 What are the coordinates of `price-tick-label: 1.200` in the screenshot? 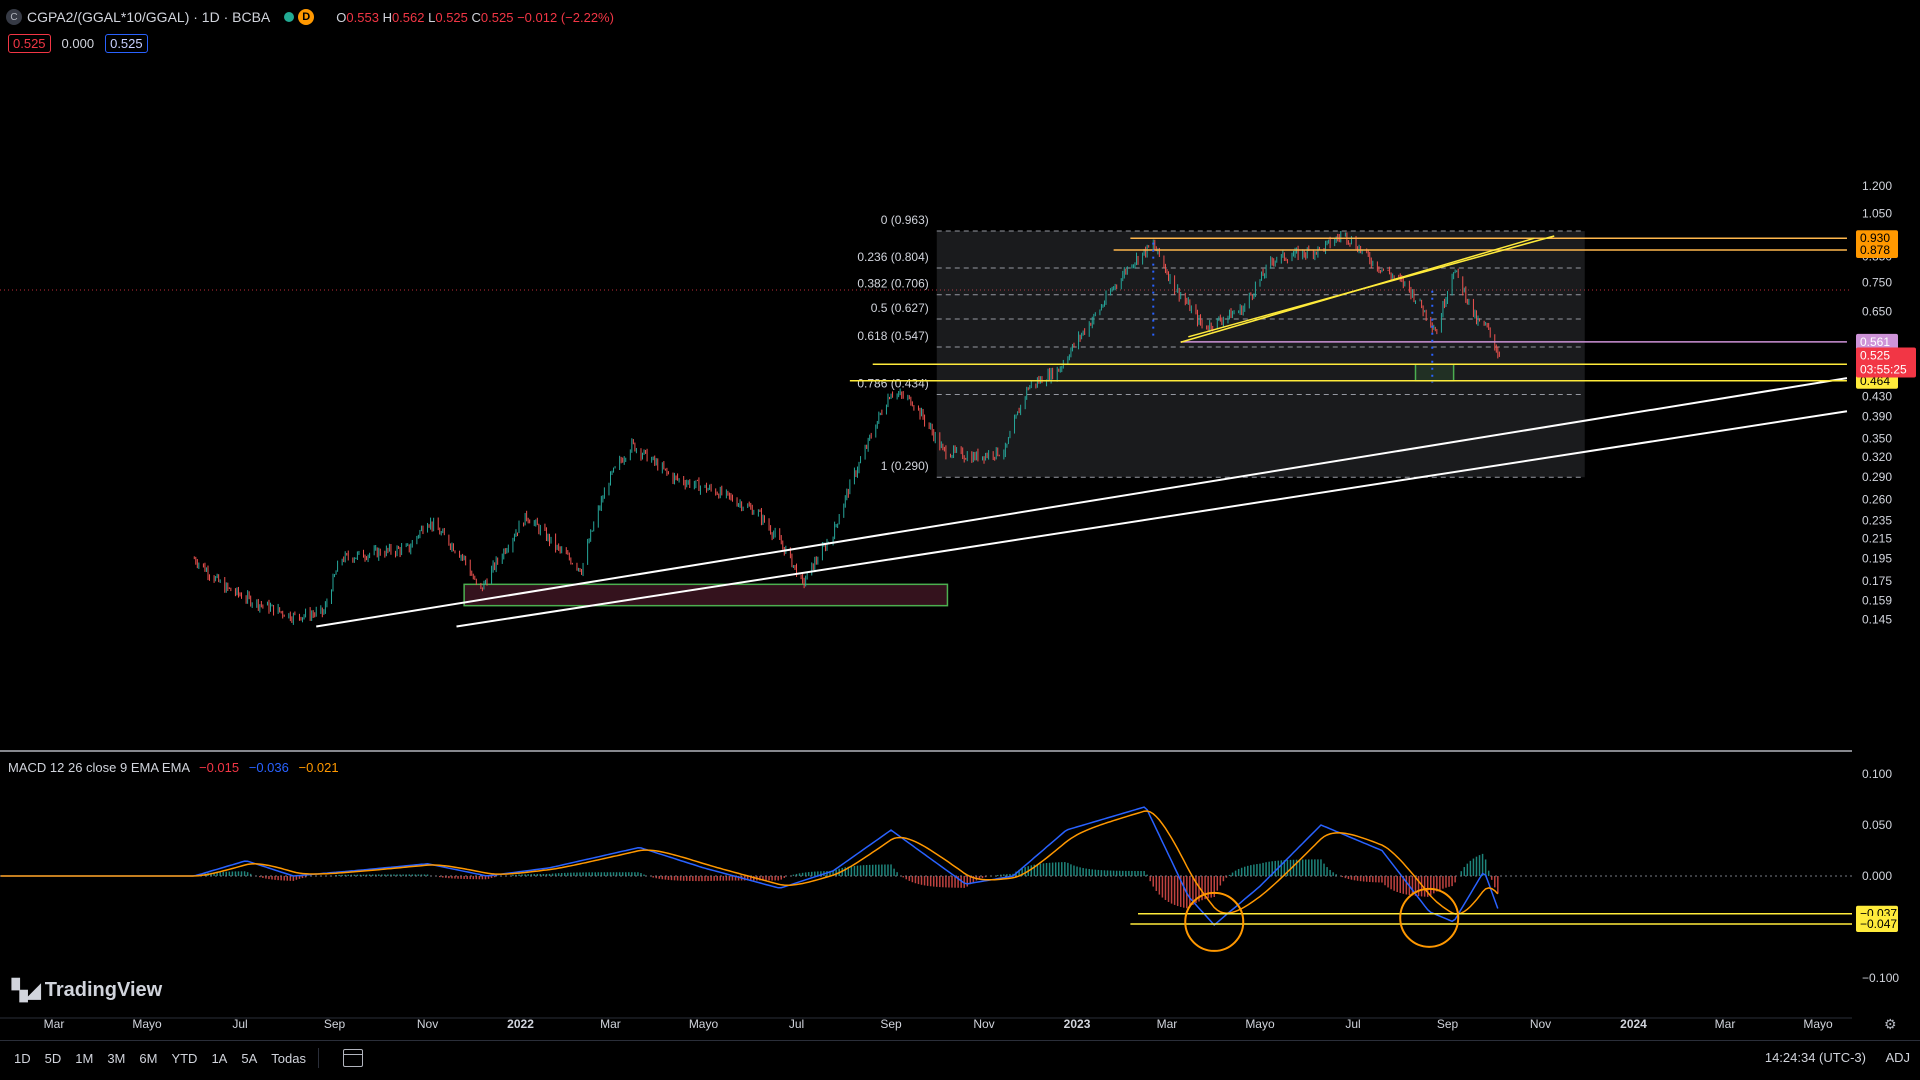 It's located at (1877, 186).